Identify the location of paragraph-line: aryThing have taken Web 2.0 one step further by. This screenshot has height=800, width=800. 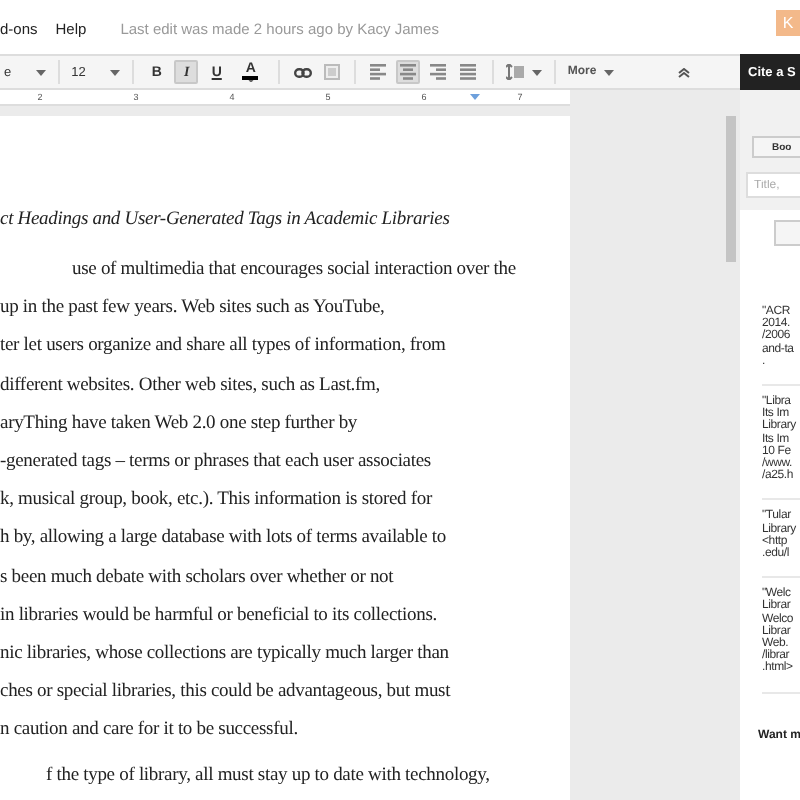
(180, 424).